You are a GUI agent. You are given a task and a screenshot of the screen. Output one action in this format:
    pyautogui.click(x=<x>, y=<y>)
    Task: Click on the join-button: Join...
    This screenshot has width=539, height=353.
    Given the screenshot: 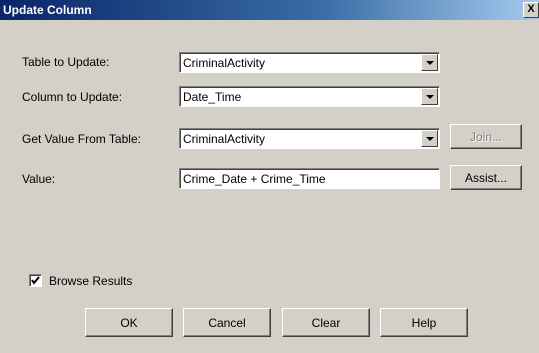 What is the action you would take?
    pyautogui.click(x=486, y=136)
    